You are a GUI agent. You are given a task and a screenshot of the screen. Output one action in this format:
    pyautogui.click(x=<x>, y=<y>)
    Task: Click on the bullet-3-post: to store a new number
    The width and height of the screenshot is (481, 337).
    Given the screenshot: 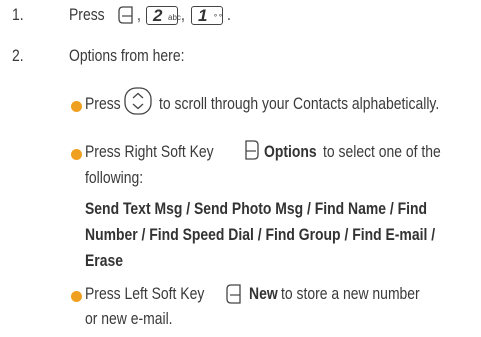 What is the action you would take?
    pyautogui.click(x=350, y=293)
    